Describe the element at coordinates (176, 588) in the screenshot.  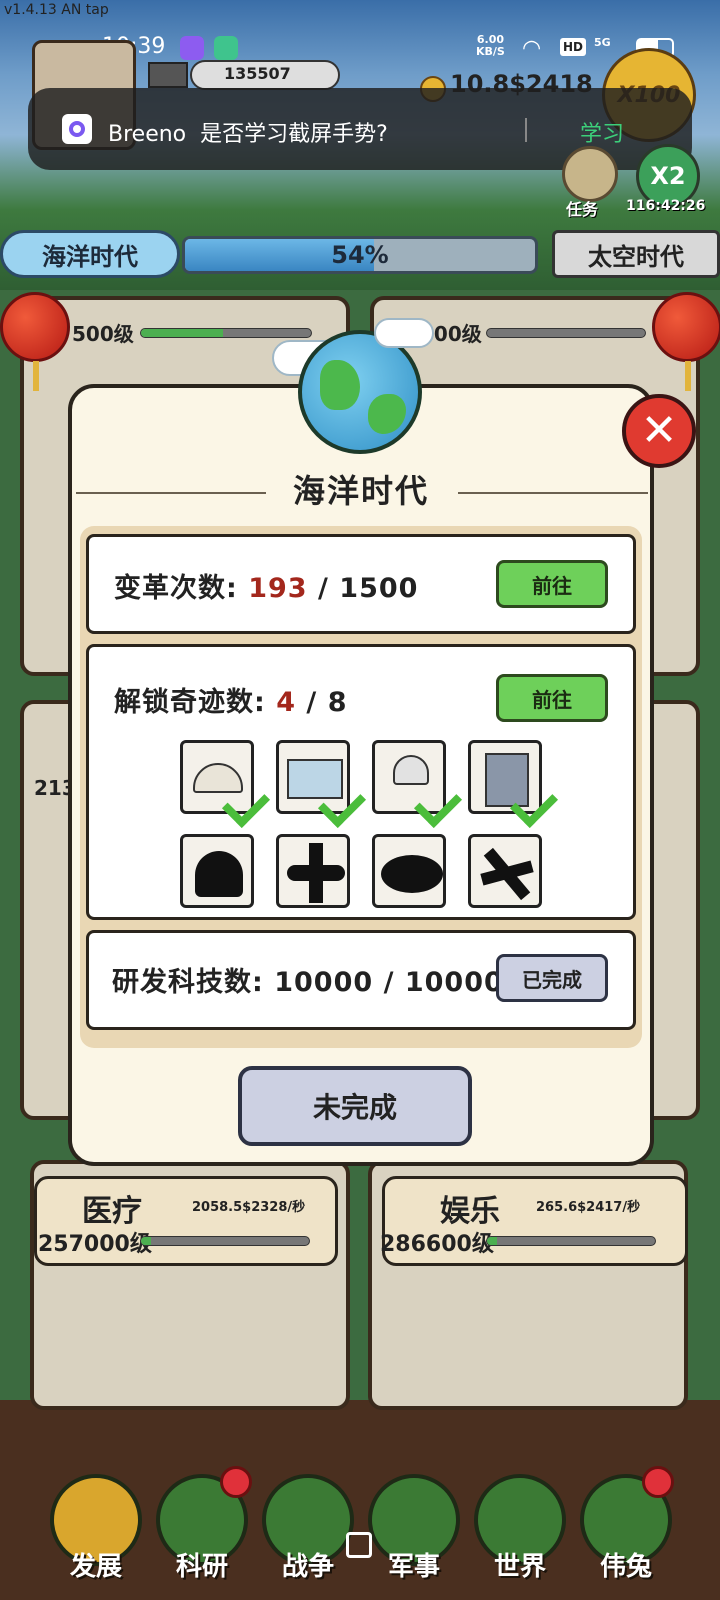
I see `reform-label: 变革次数:` at that location.